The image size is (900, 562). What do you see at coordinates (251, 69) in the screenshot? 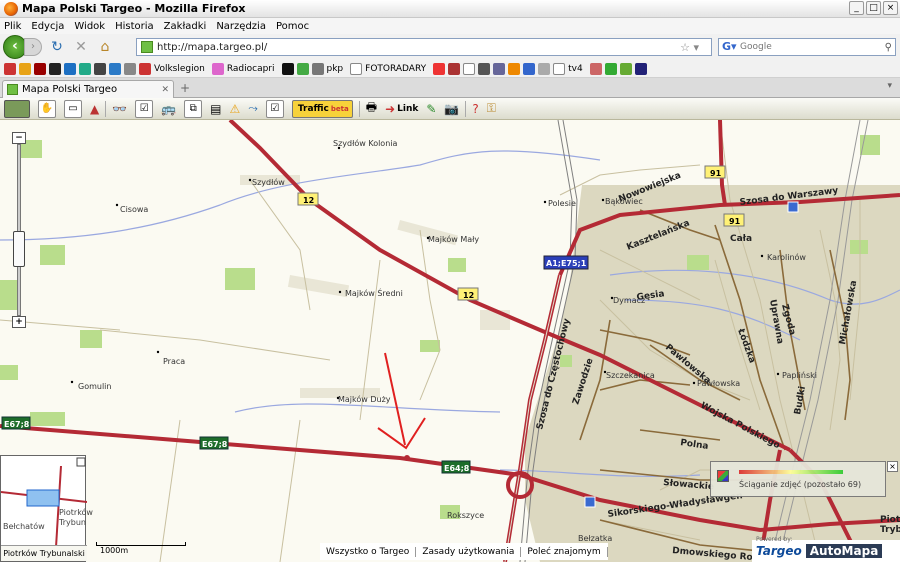
I see `bookmark-radiocapri: Radiocapri` at bounding box center [251, 69].